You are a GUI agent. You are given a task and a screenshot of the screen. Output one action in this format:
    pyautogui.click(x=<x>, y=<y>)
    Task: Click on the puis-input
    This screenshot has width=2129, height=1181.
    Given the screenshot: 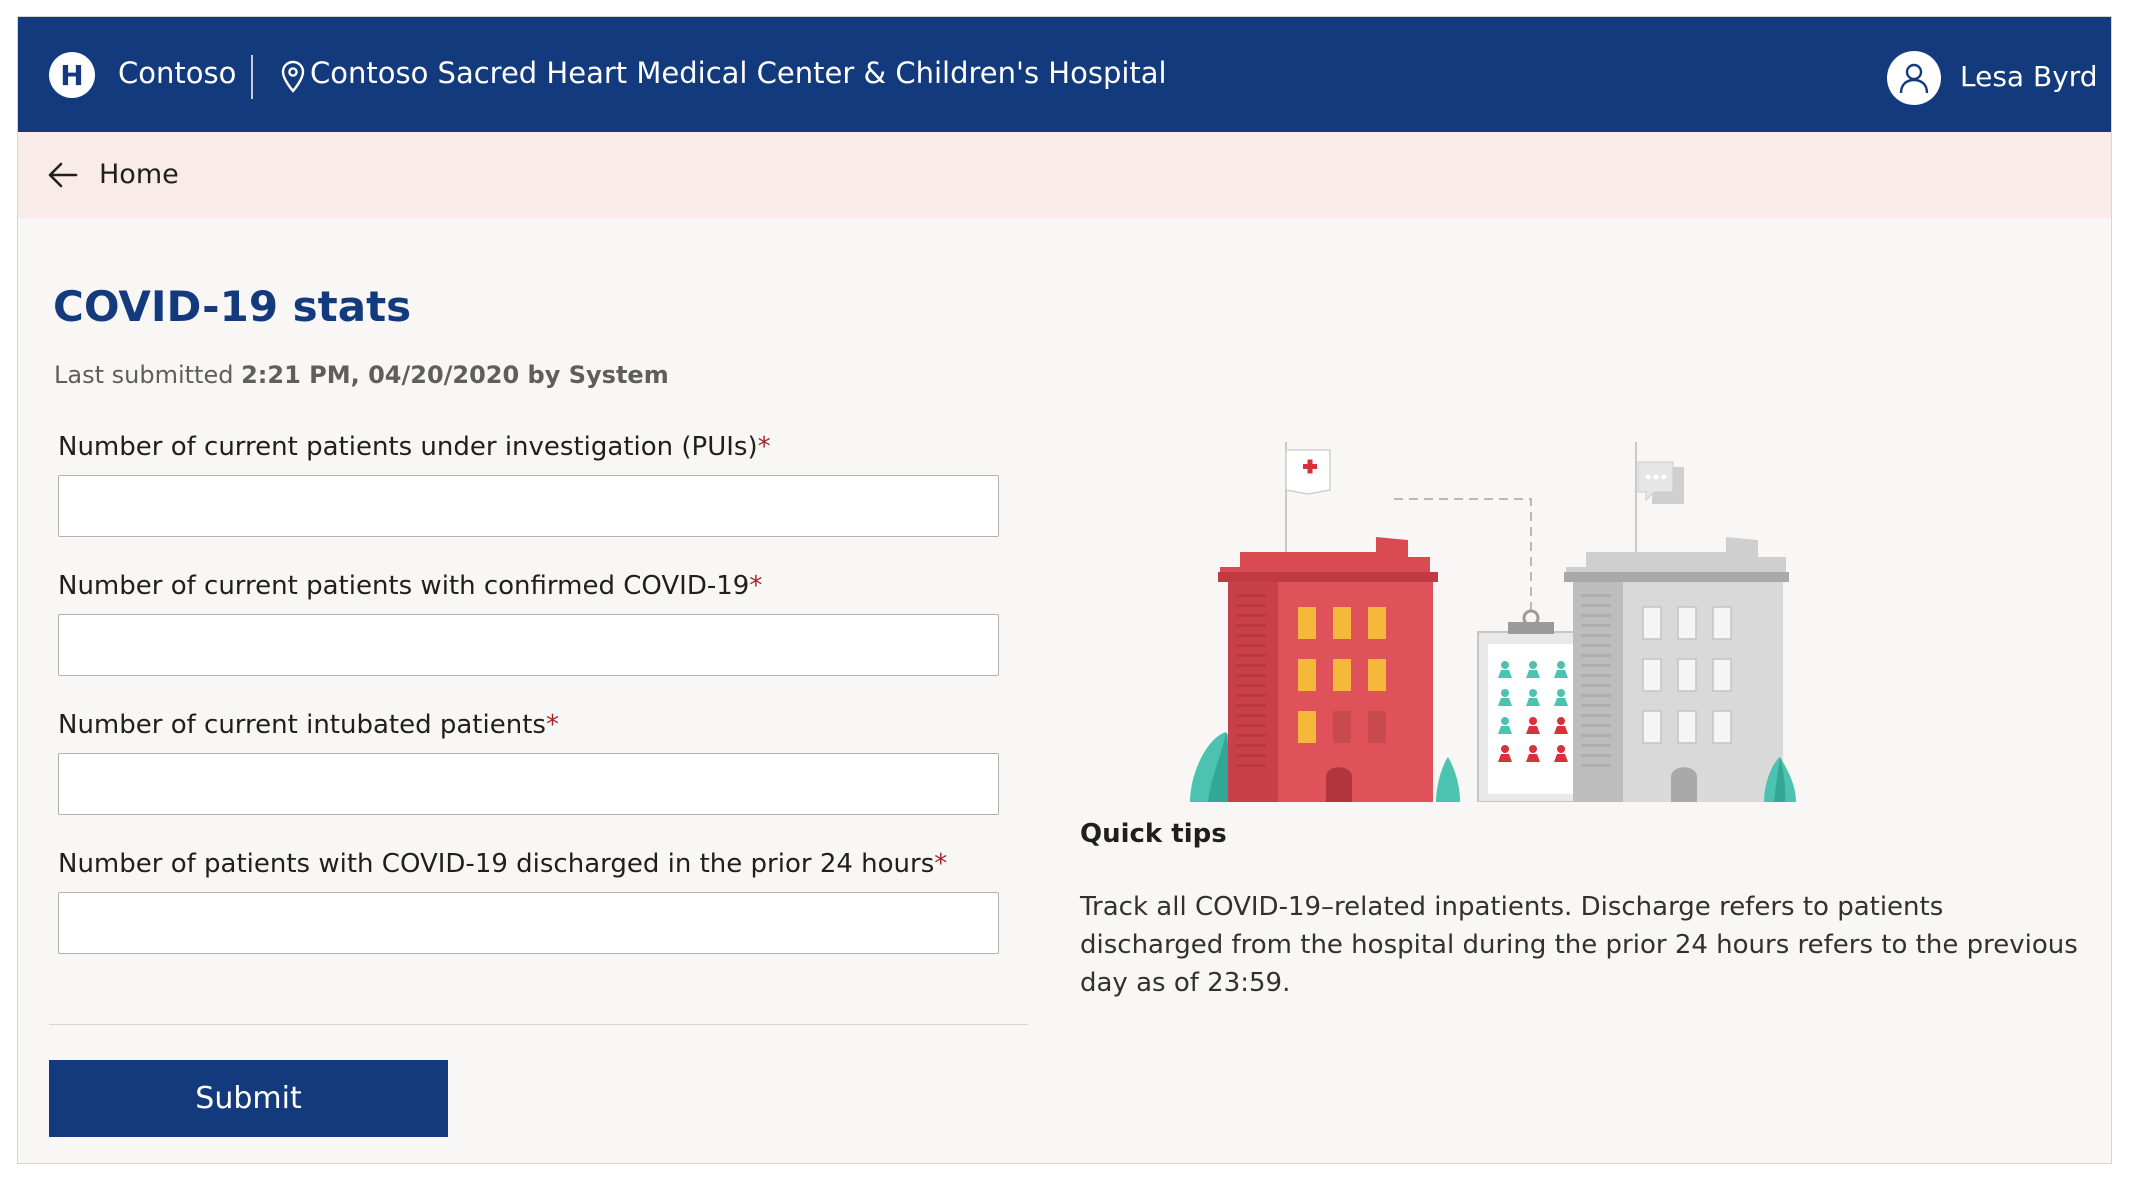 What is the action you would take?
    pyautogui.click(x=528, y=506)
    